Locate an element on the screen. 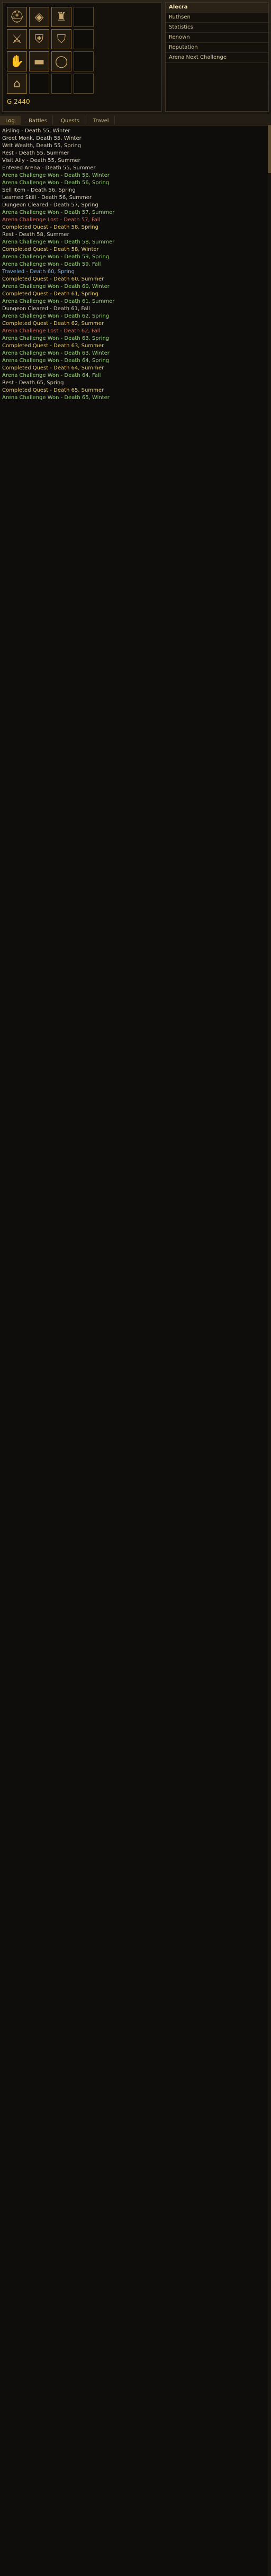  armor-slot: ⛨ is located at coordinates (39, 39).